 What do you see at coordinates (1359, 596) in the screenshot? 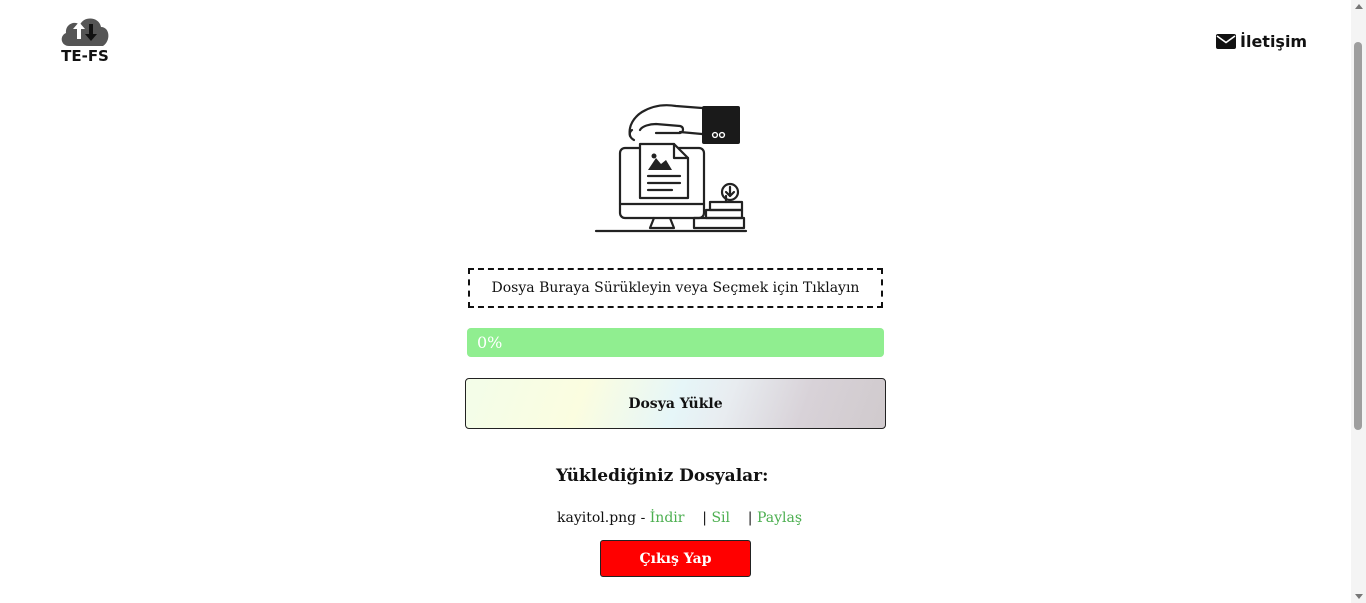
I see `scroll-down-icon` at bounding box center [1359, 596].